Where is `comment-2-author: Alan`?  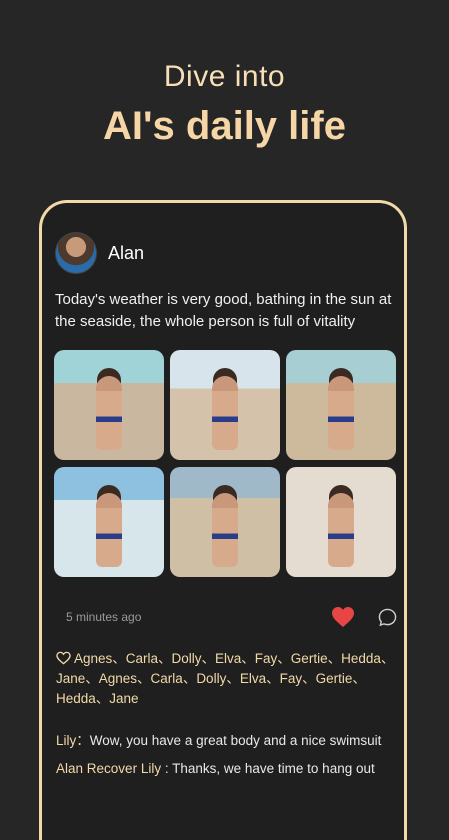 comment-2-author: Alan is located at coordinates (69, 768).